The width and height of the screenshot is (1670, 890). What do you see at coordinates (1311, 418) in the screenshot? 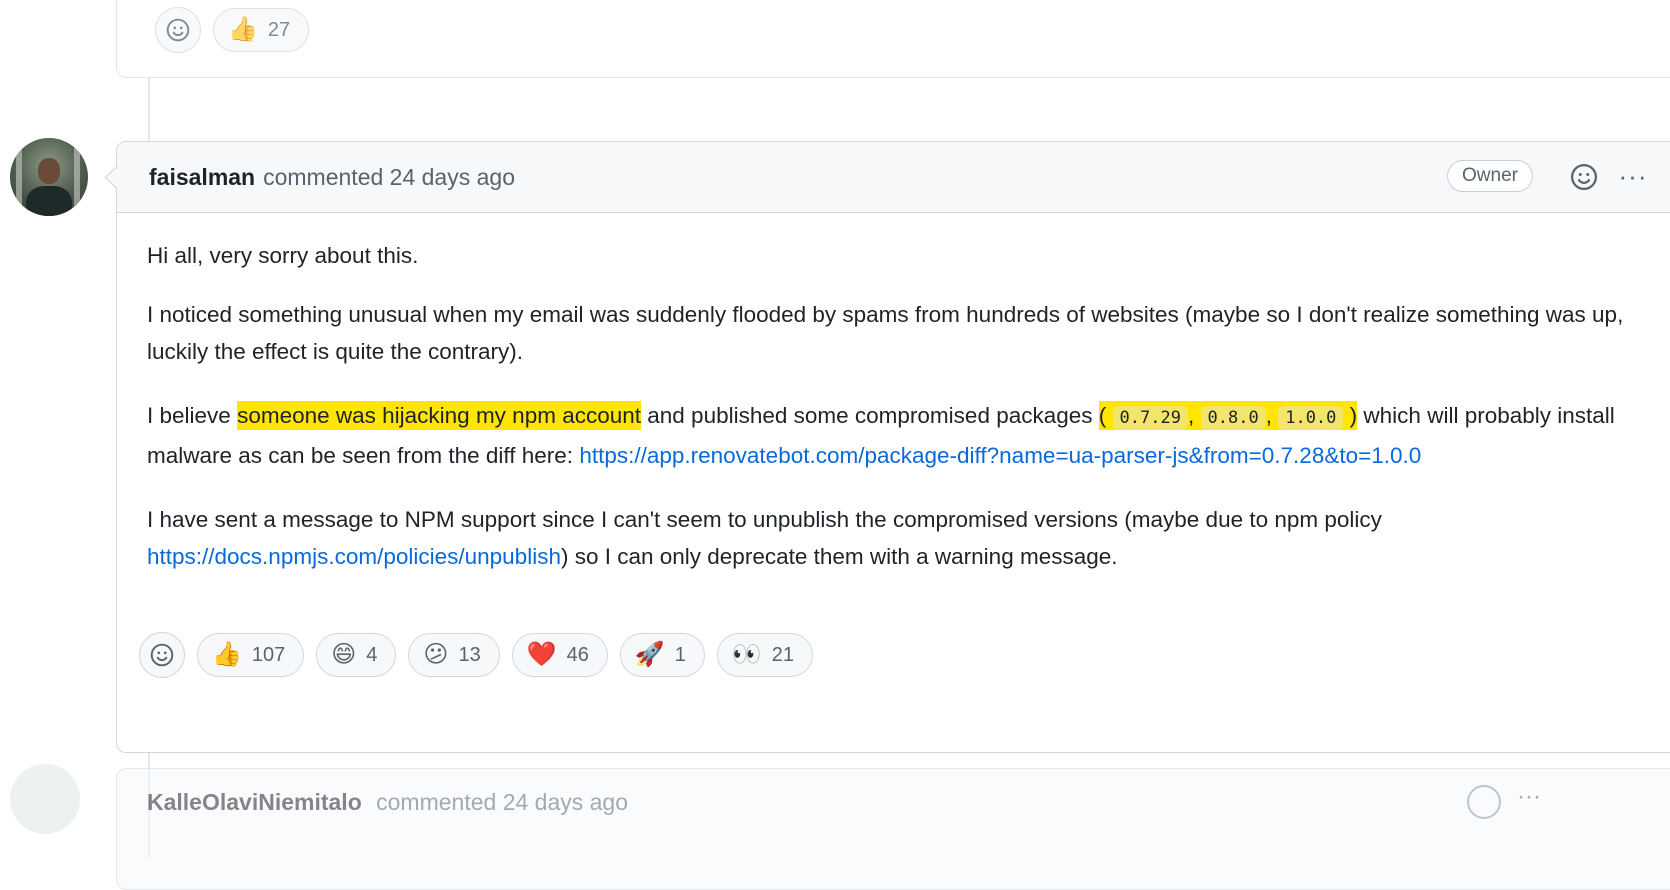
I see `version-code: 1.0.0` at bounding box center [1311, 418].